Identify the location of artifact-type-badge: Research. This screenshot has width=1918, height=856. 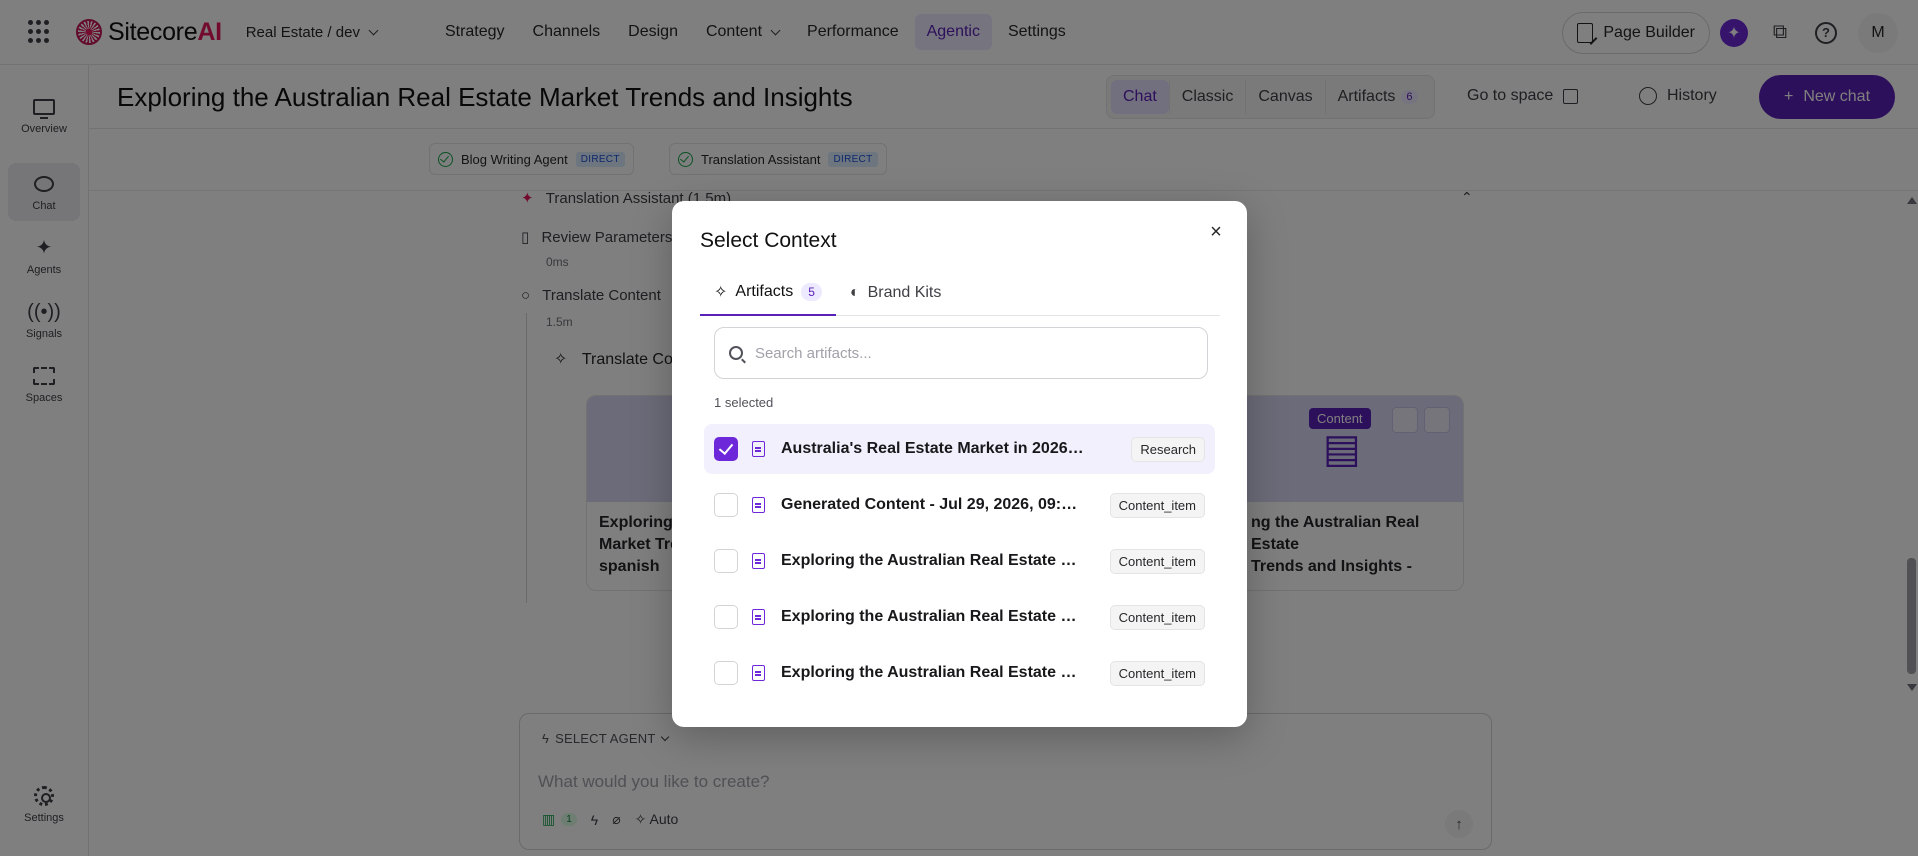
(1168, 449).